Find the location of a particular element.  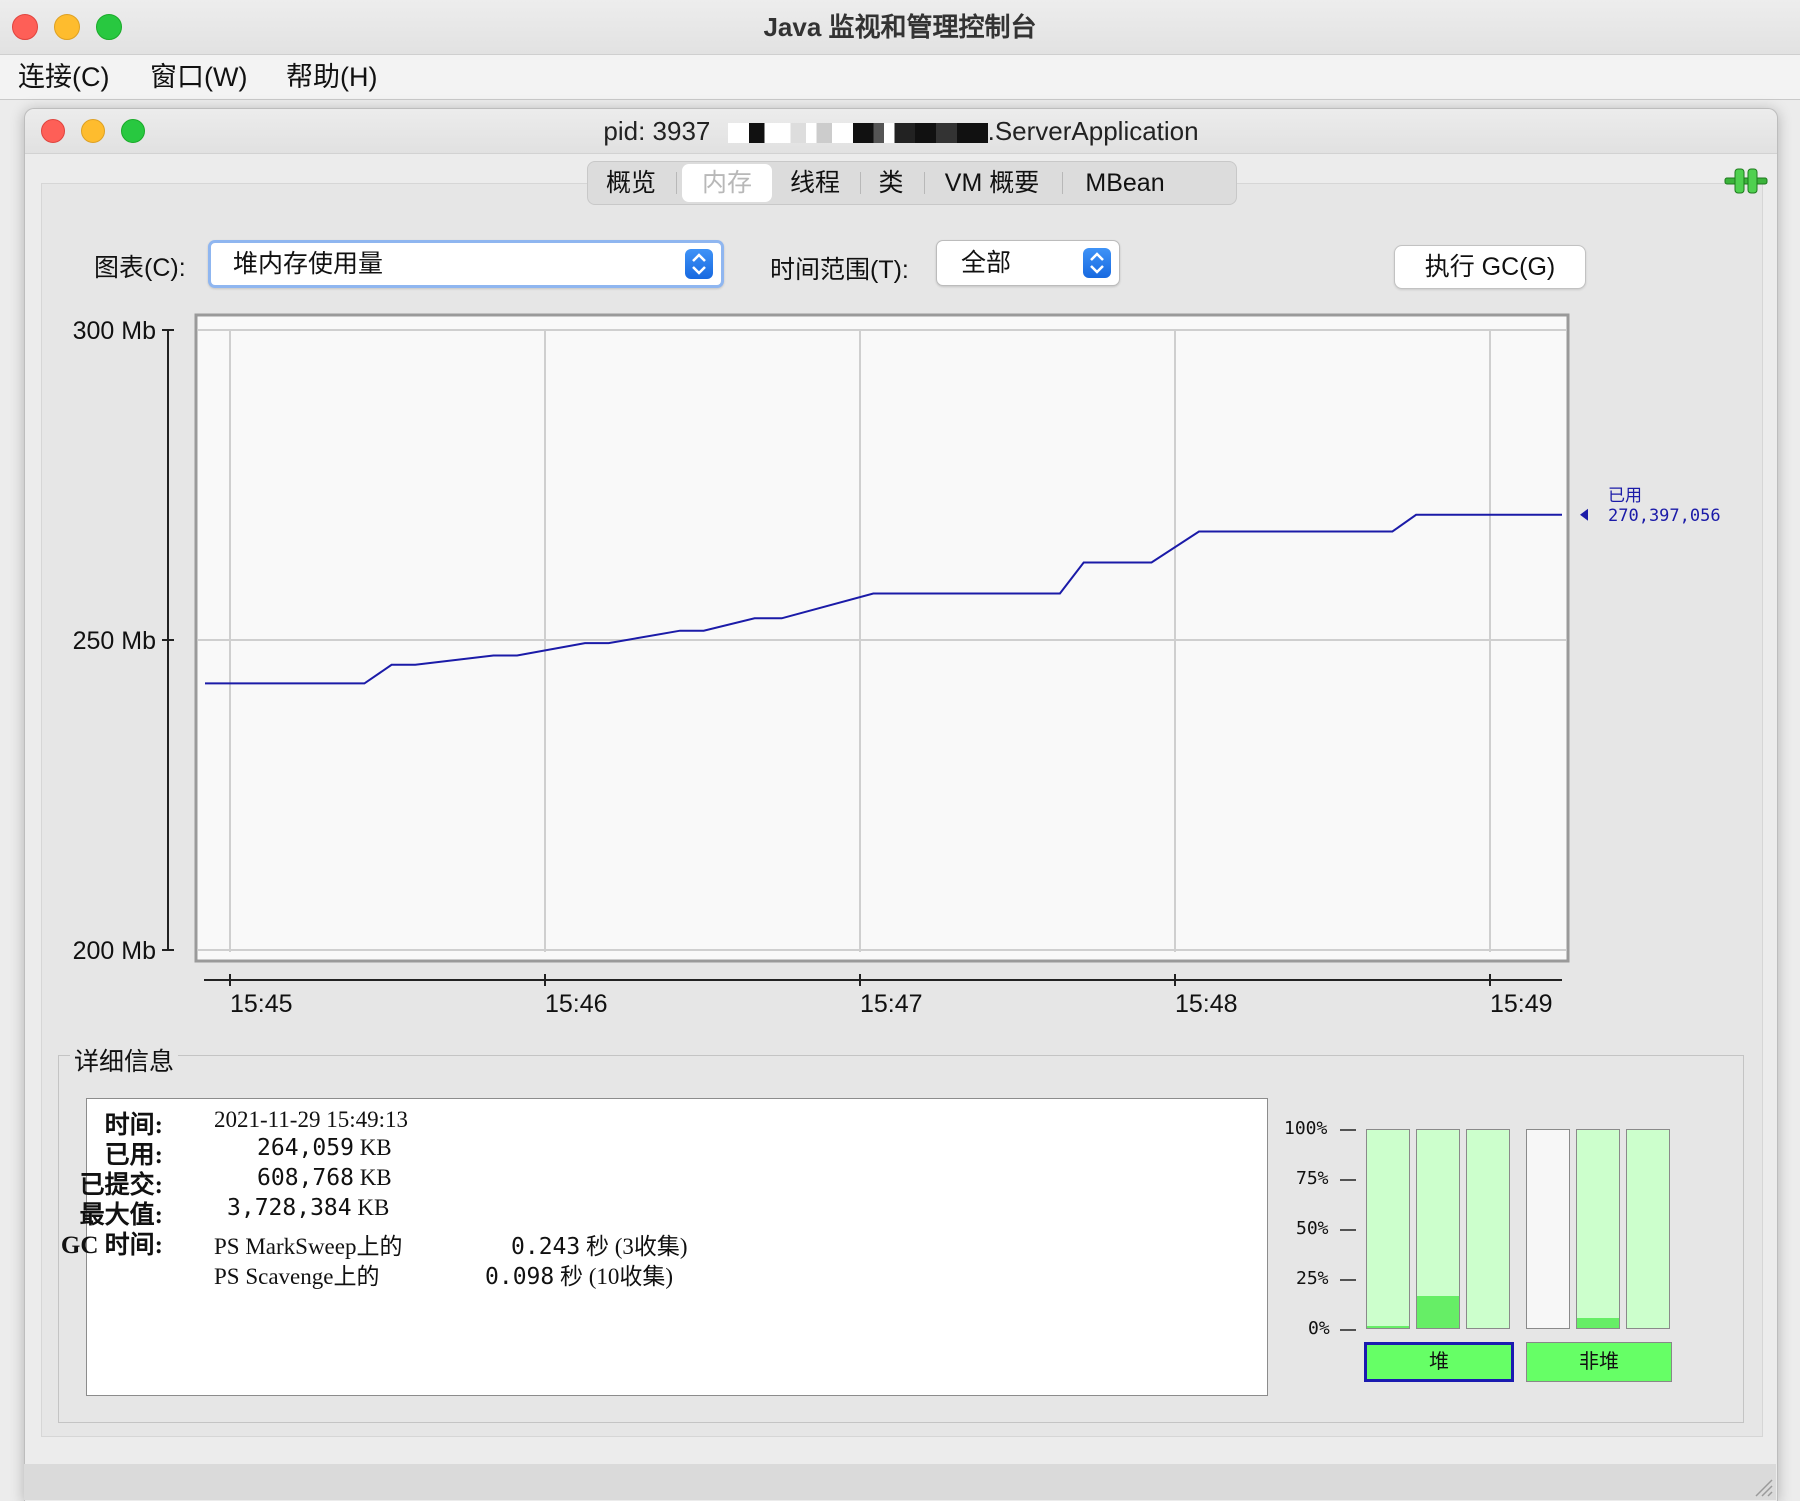

pool-axis-75: 75% is located at coordinates (1312, 1178).